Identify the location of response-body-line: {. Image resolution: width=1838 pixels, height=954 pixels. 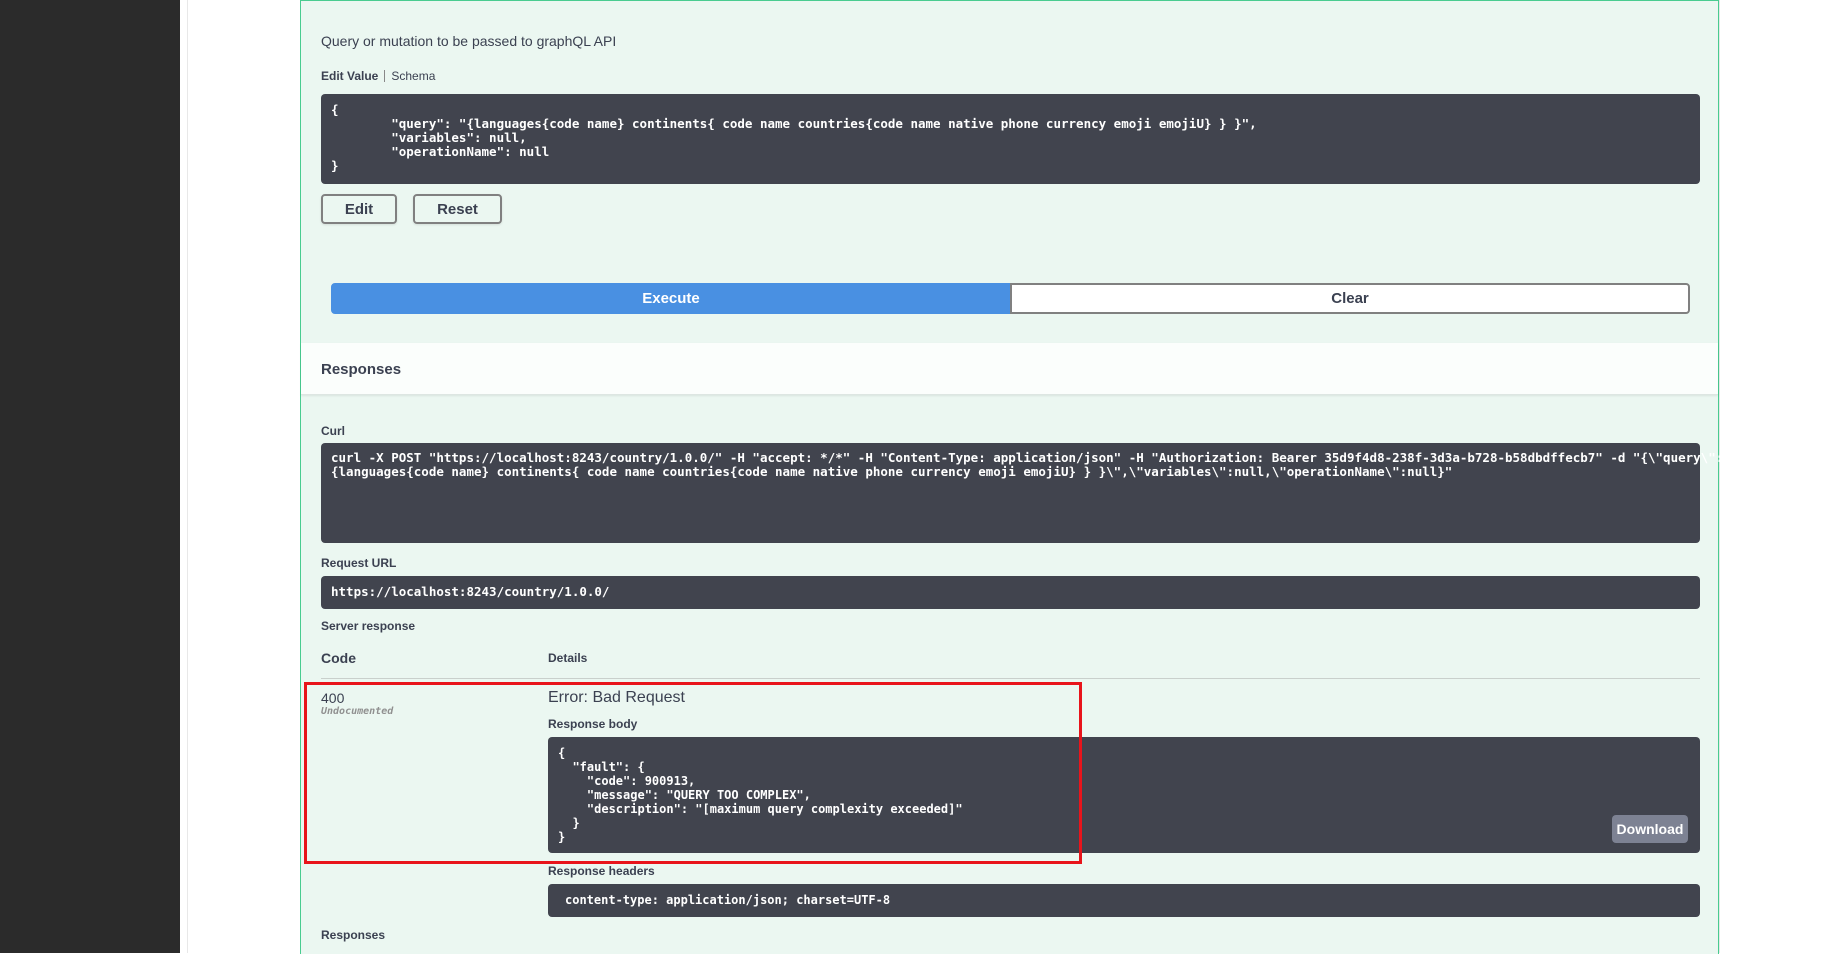
(562, 753).